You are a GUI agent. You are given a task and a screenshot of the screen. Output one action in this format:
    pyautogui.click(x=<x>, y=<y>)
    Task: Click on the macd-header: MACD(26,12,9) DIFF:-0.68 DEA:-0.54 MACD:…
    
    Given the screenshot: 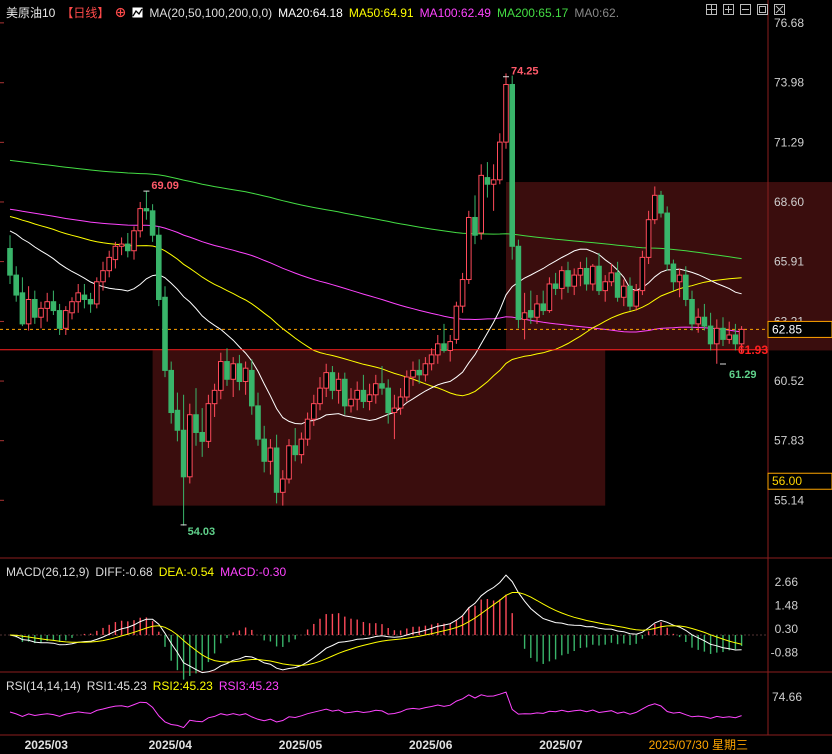 What is the action you would take?
    pyautogui.click(x=146, y=572)
    